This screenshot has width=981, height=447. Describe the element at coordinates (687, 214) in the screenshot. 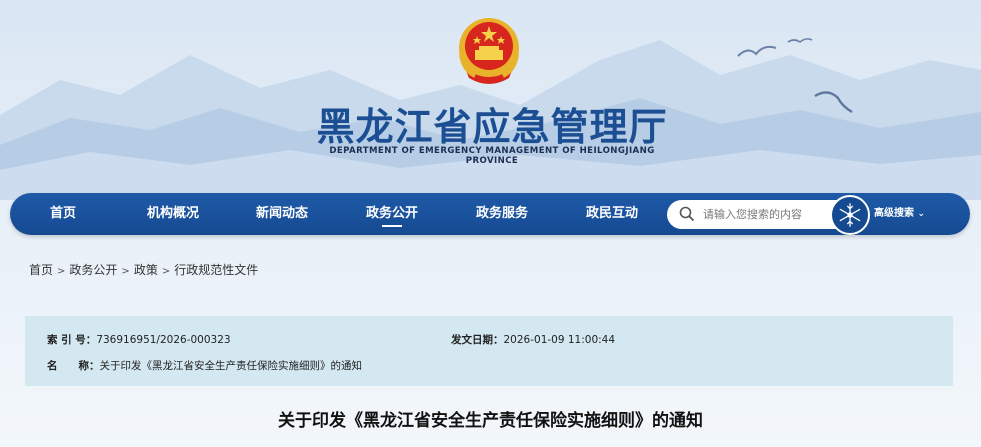

I see `search-icon` at that location.